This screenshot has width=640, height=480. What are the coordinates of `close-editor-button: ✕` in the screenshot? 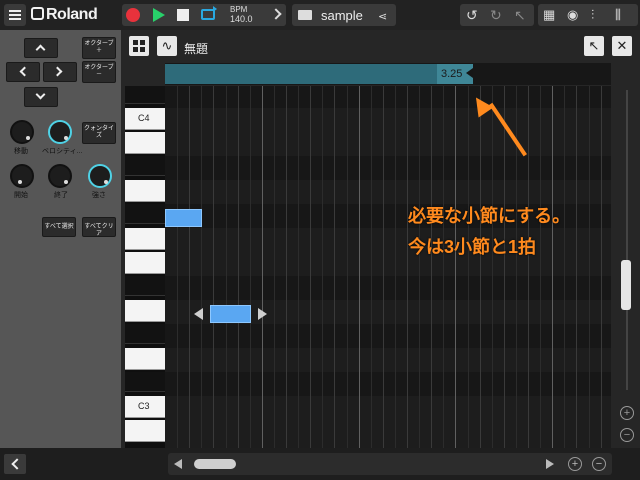 It's located at (622, 46).